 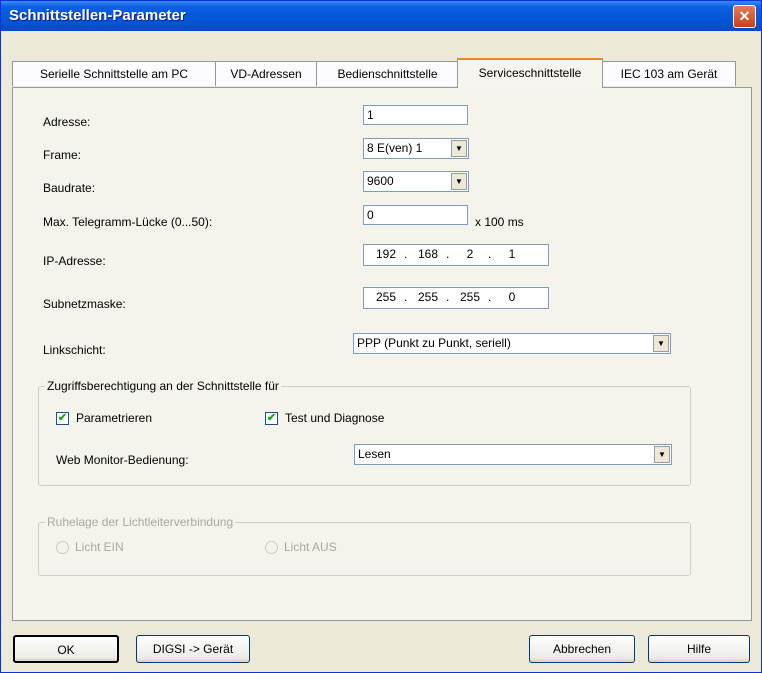 What do you see at coordinates (66, 649) in the screenshot?
I see `ok-button: OK` at bounding box center [66, 649].